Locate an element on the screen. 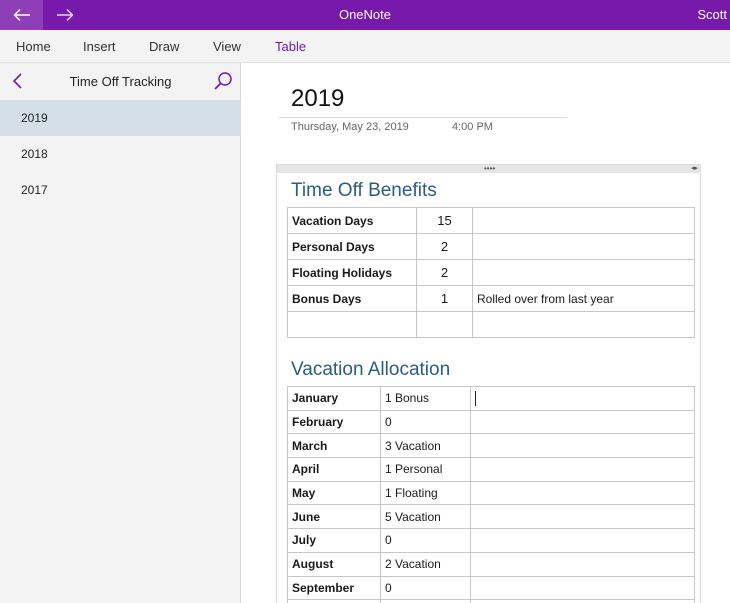 The height and width of the screenshot is (603, 730). benefit-name: Floating Holidays is located at coordinates (352, 272).